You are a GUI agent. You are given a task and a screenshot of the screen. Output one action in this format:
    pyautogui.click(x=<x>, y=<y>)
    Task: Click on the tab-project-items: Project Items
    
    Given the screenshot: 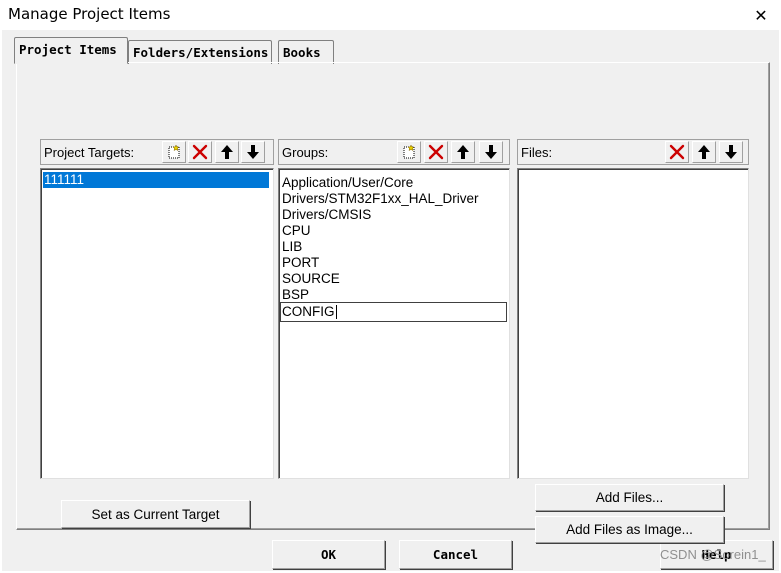 What is the action you would take?
    pyautogui.click(x=71, y=50)
    